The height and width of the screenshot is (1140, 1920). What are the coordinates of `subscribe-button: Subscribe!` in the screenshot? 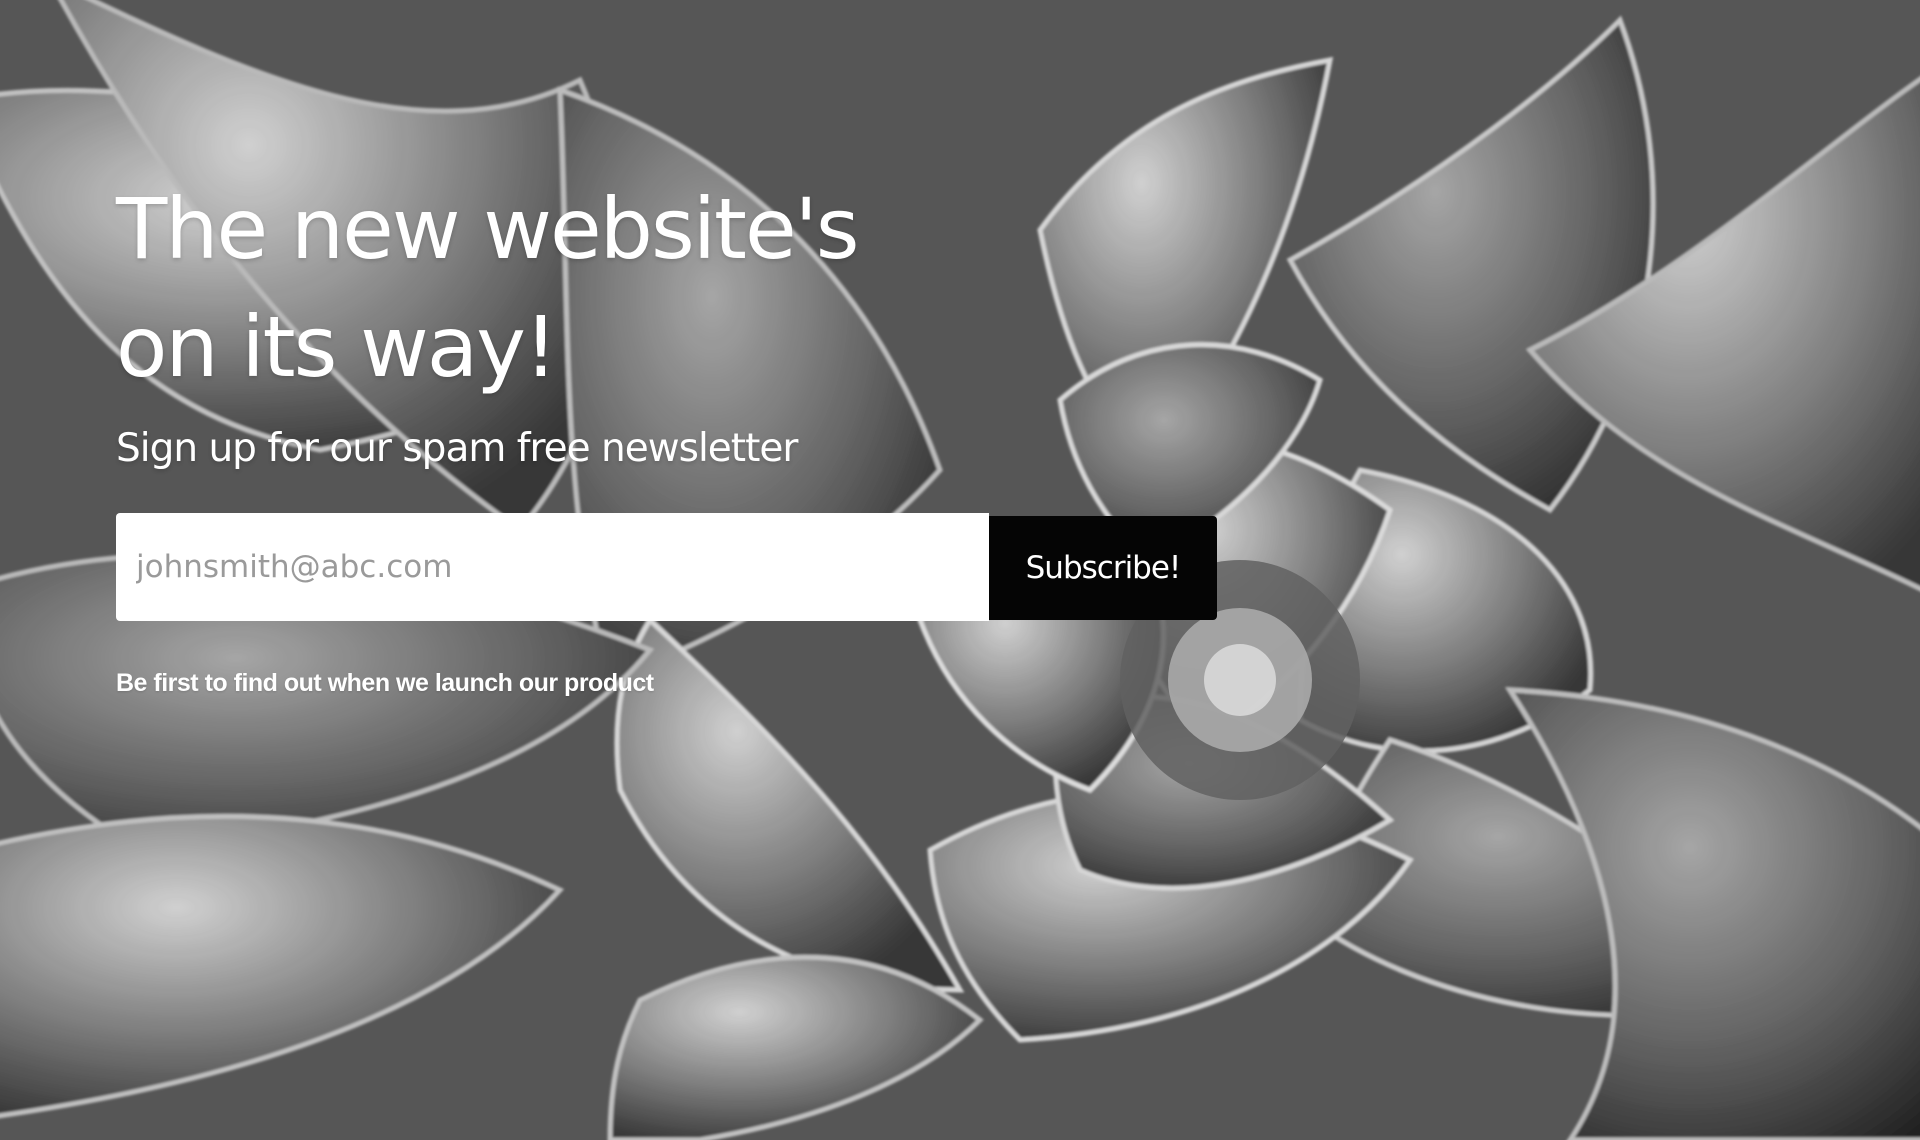 It's located at (1103, 568).